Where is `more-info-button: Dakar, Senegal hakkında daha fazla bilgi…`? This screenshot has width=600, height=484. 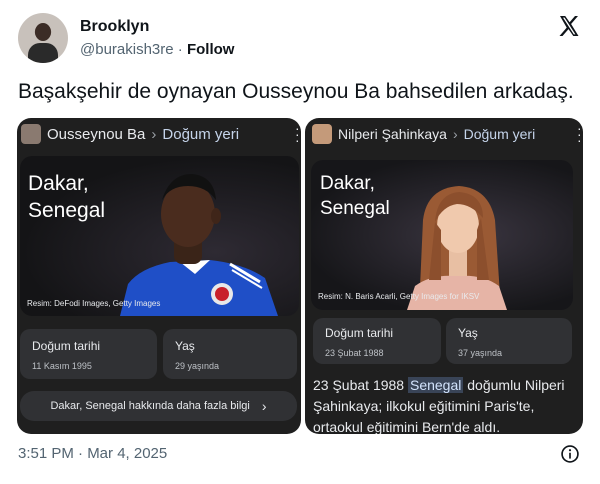
more-info-button: Dakar, Senegal hakkında daha fazla bilgi… is located at coordinates (158, 406).